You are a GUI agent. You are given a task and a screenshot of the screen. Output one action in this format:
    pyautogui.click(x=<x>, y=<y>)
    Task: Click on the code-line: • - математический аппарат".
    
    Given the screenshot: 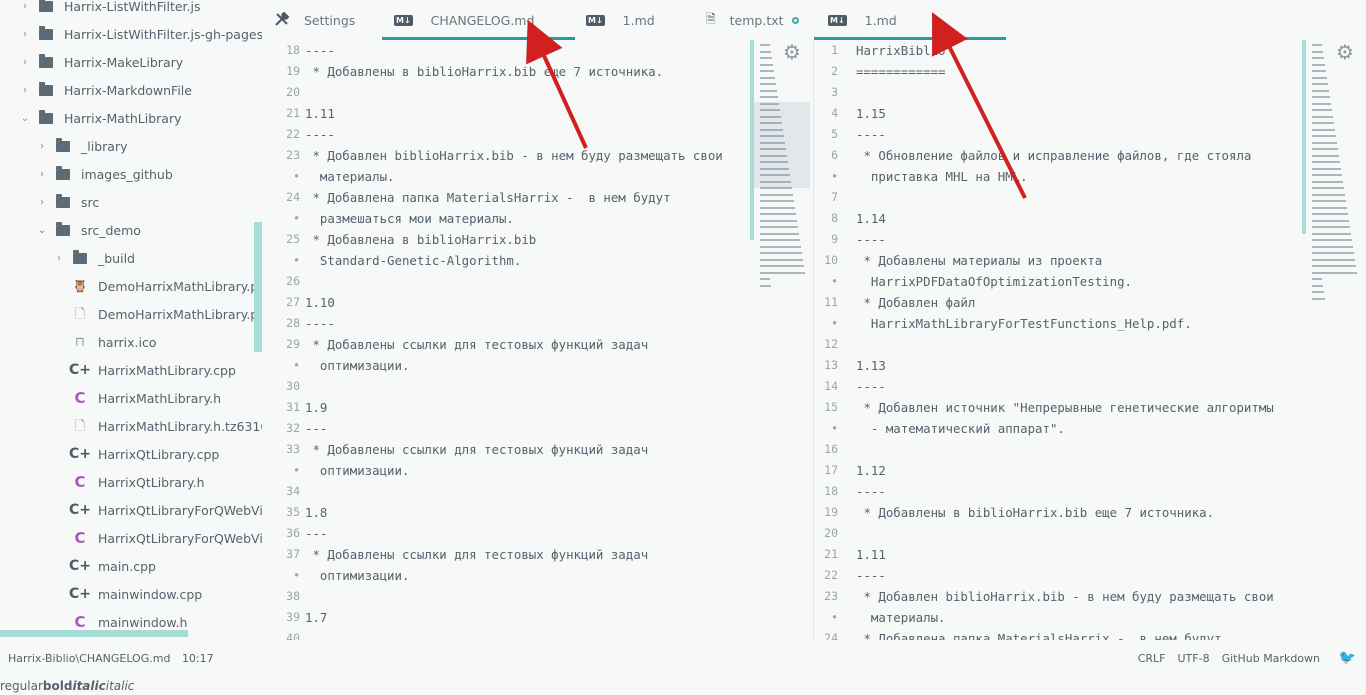 What is the action you would take?
    pyautogui.click(x=1090, y=428)
    